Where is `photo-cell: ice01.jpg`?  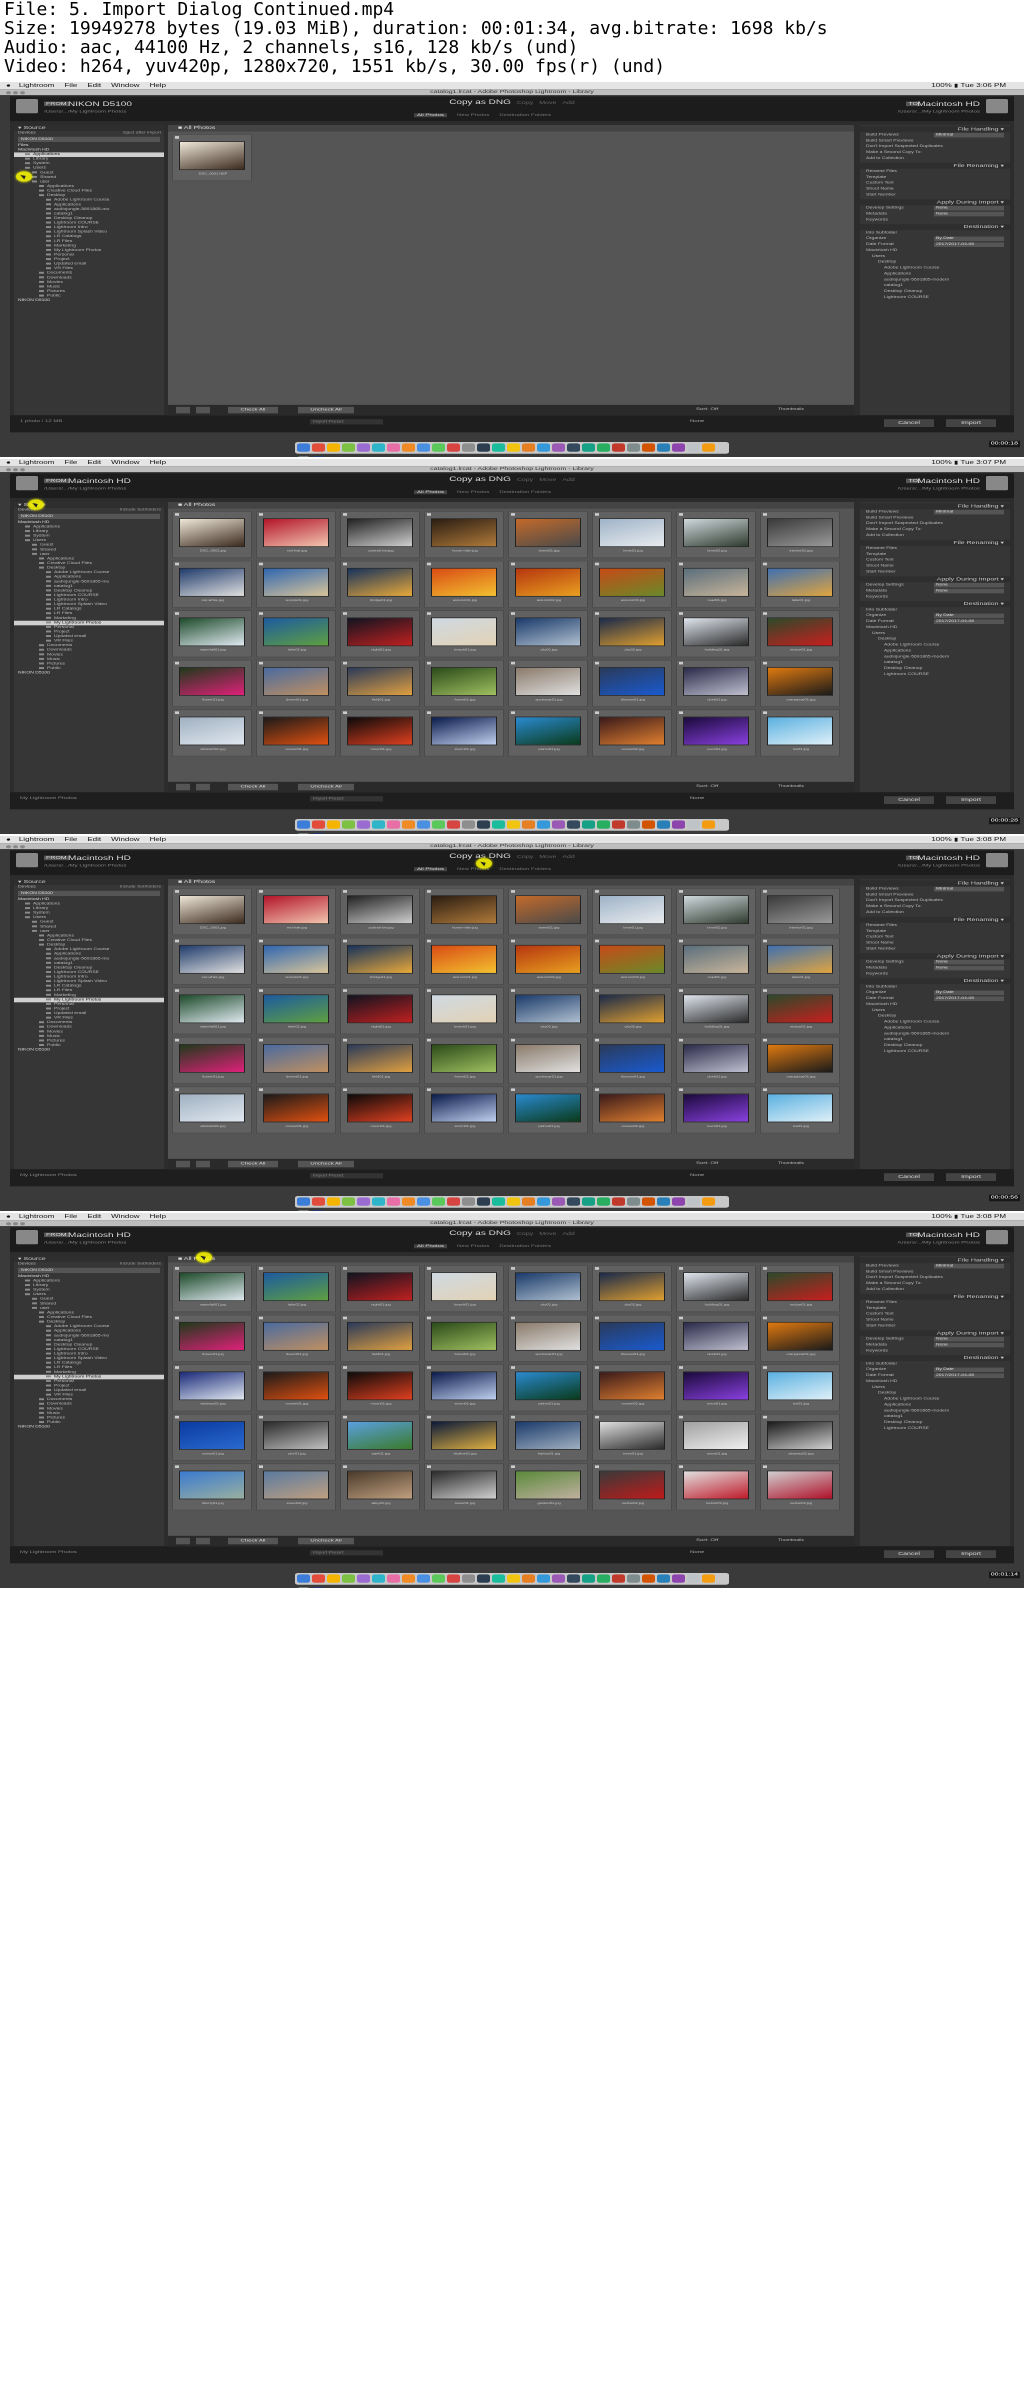
photo-cell: ice01.jpg is located at coordinates (800, 1388).